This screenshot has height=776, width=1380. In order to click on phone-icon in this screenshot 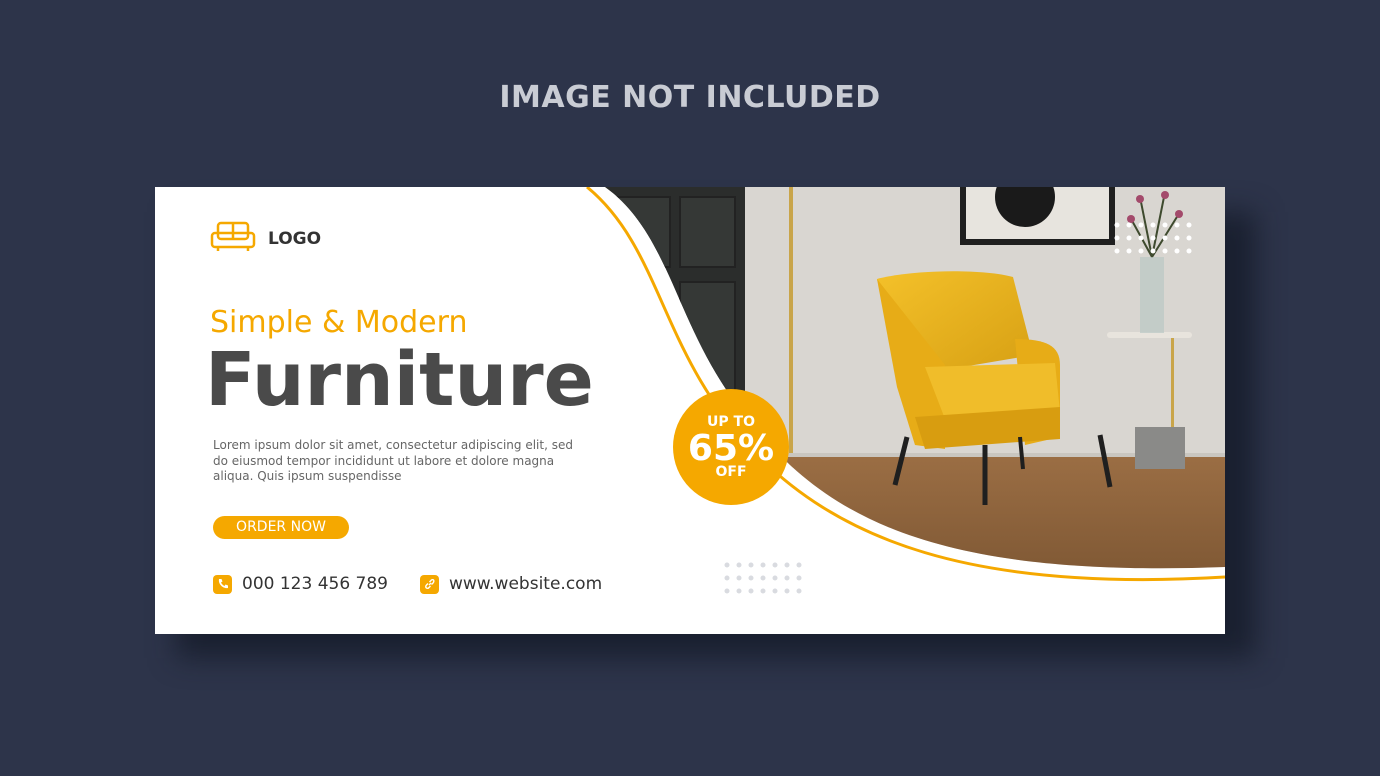, I will do `click(222, 584)`.